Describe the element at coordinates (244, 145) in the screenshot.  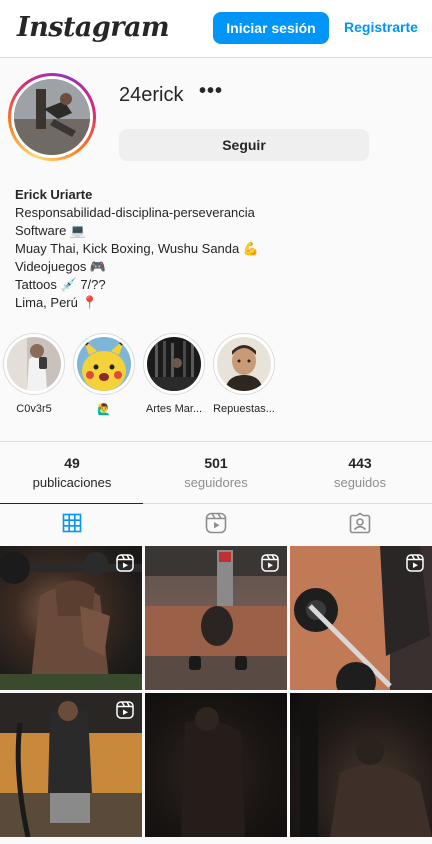
I see `follow-button: Seguir` at that location.